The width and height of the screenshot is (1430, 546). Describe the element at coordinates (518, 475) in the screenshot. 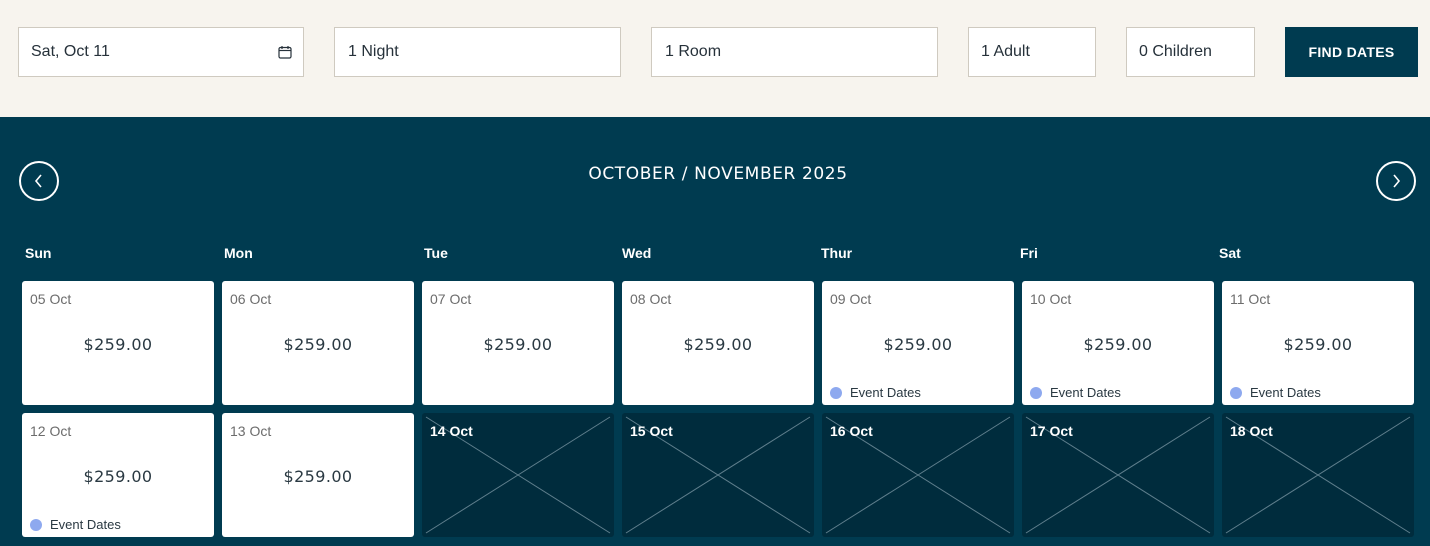

I see `day-cell-unavailable: 14 Oct` at that location.